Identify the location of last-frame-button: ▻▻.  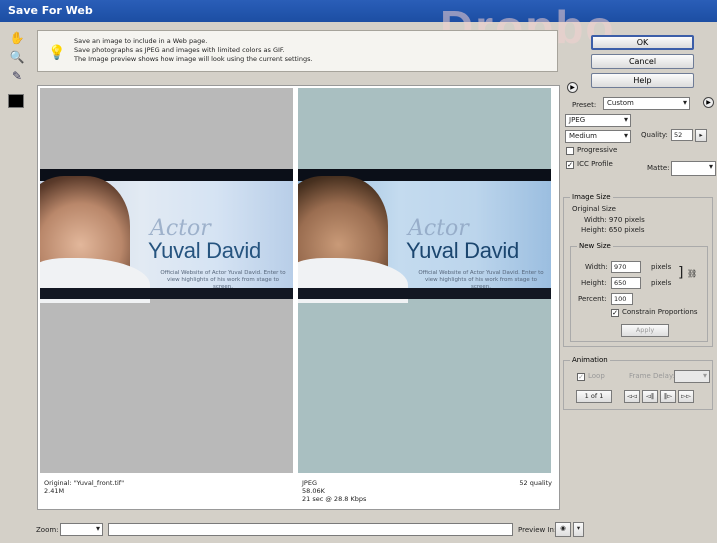
(686, 396).